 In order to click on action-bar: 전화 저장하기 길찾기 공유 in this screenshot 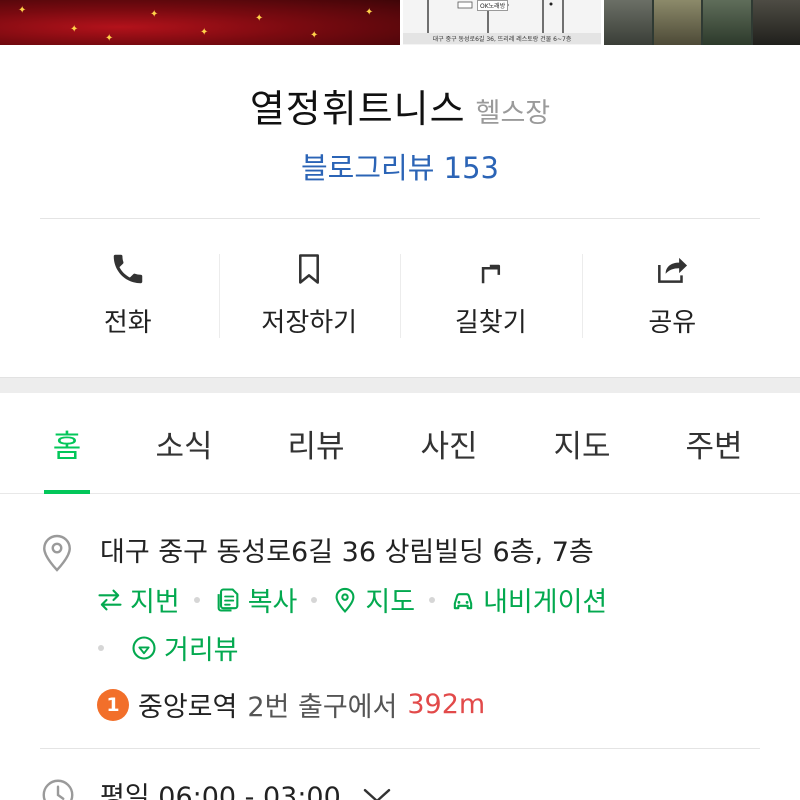, I will do `click(400, 295)`.